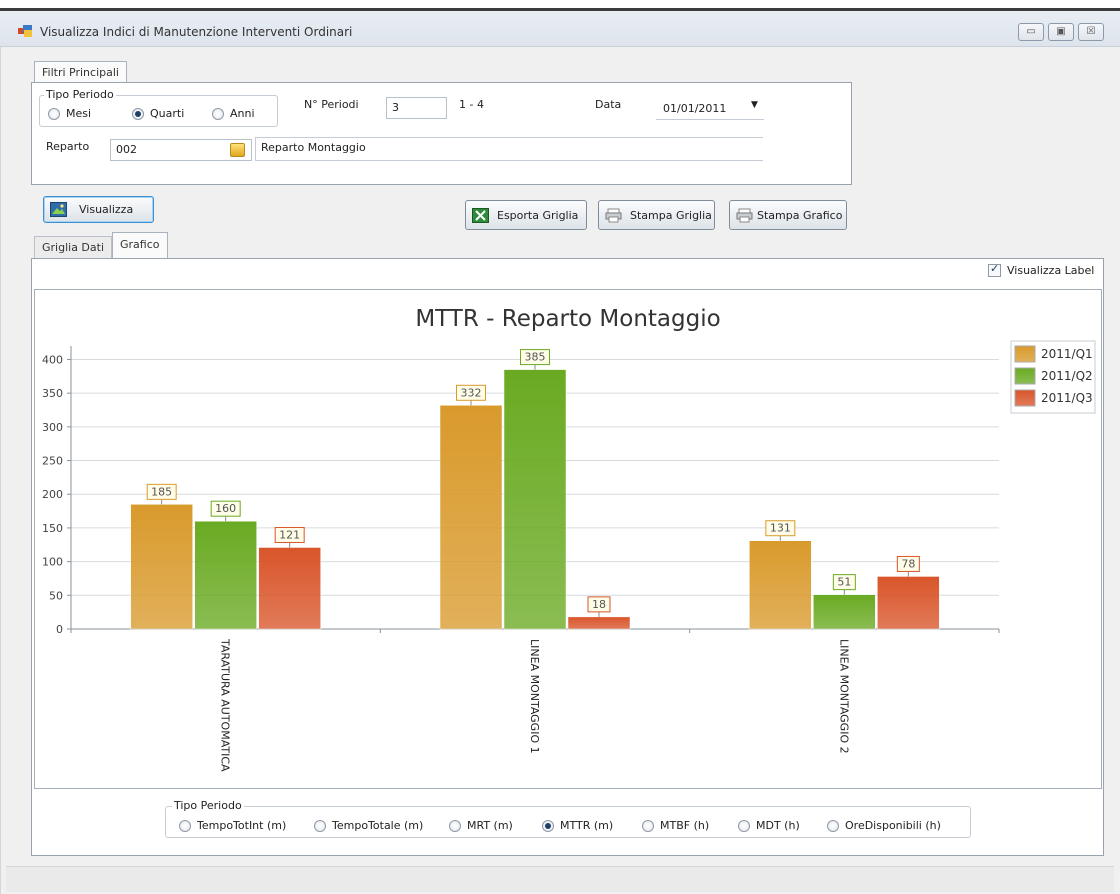 This screenshot has width=1120, height=894. I want to click on y-tick-label: 250, so click(52, 461).